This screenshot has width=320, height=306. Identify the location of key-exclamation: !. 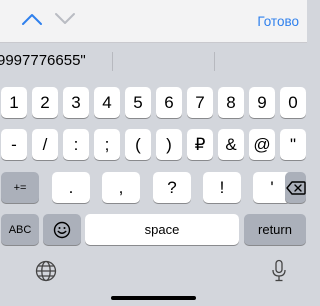
(222, 187).